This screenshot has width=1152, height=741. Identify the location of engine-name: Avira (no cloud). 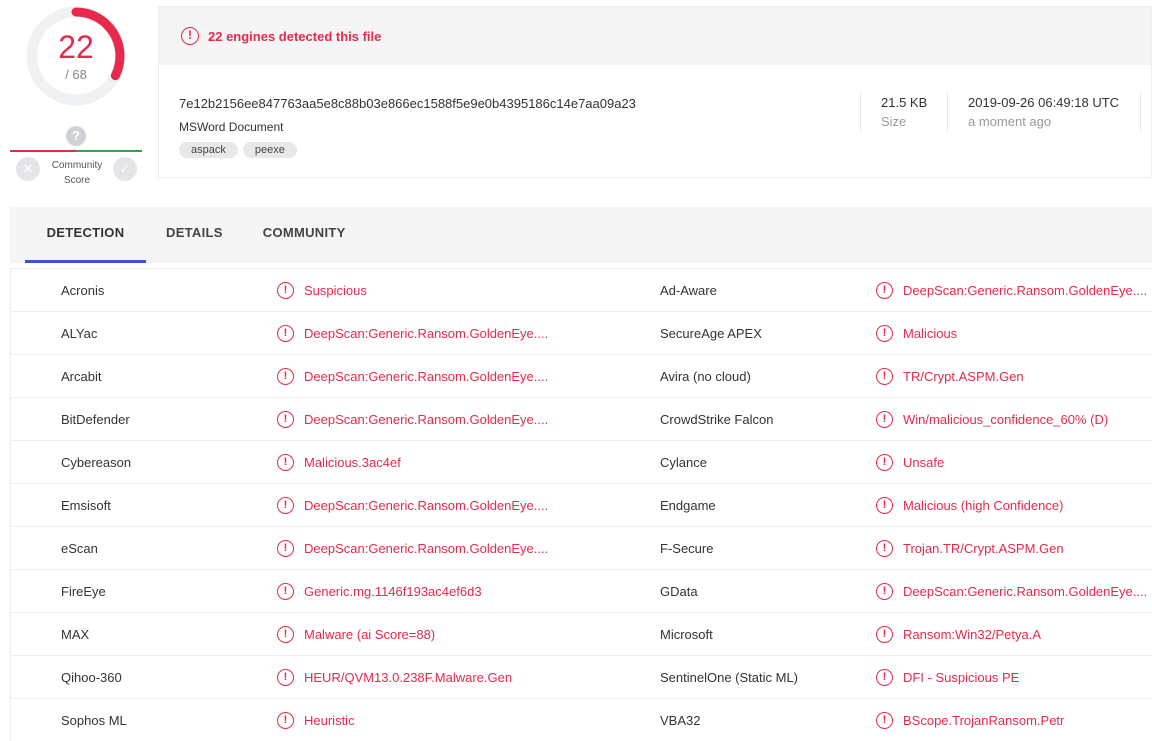
(705, 376).